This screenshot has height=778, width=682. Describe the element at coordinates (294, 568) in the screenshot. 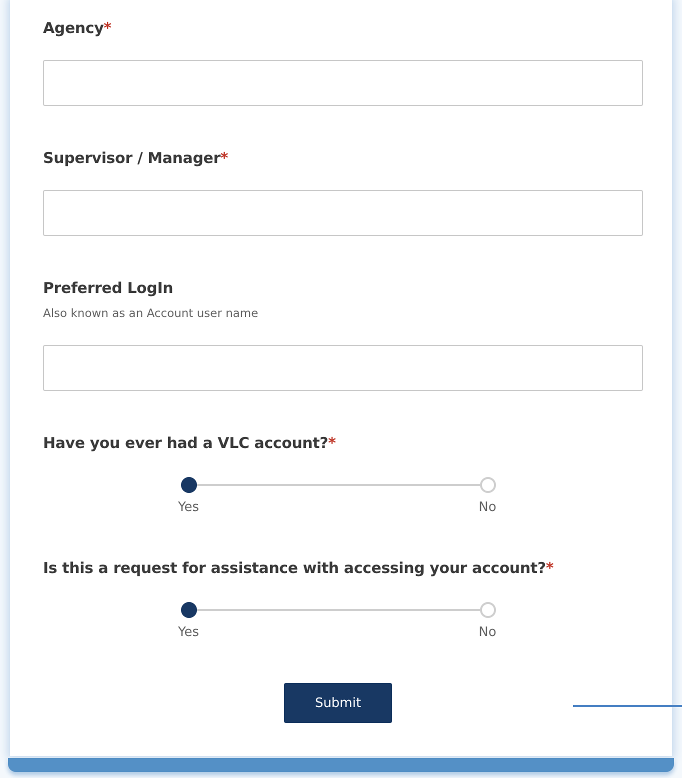

I see `field-label: Is this a request for assistance with accessing your account?` at that location.